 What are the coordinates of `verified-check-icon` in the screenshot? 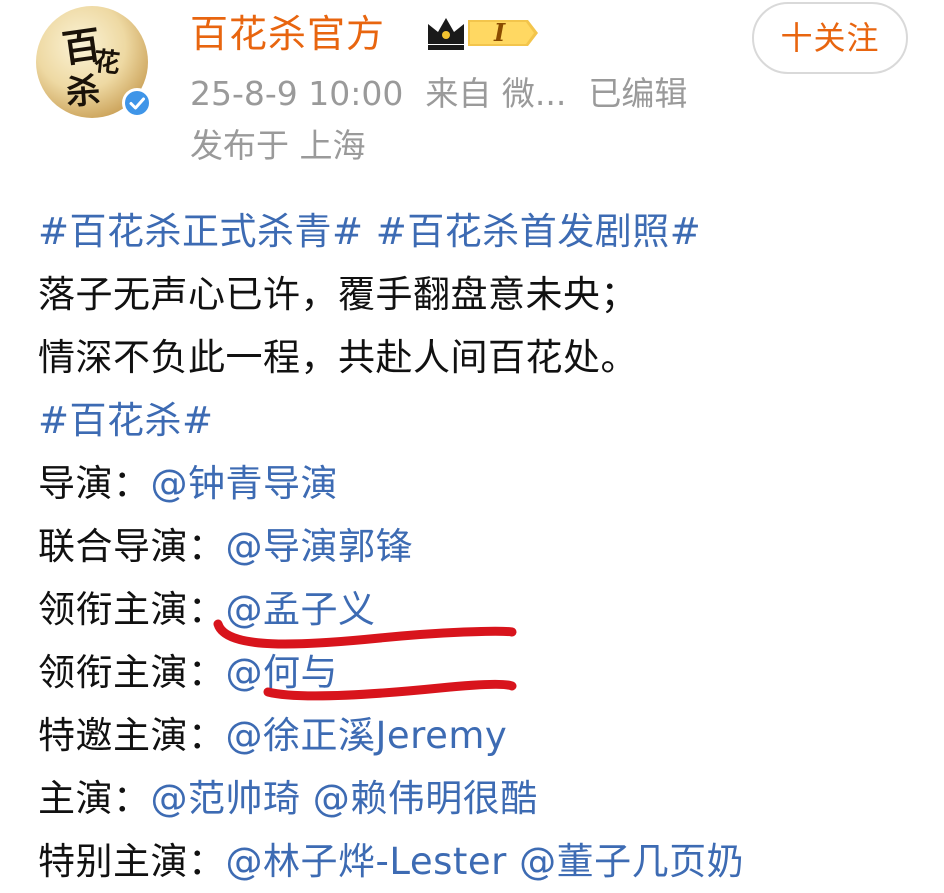 It's located at (137, 103).